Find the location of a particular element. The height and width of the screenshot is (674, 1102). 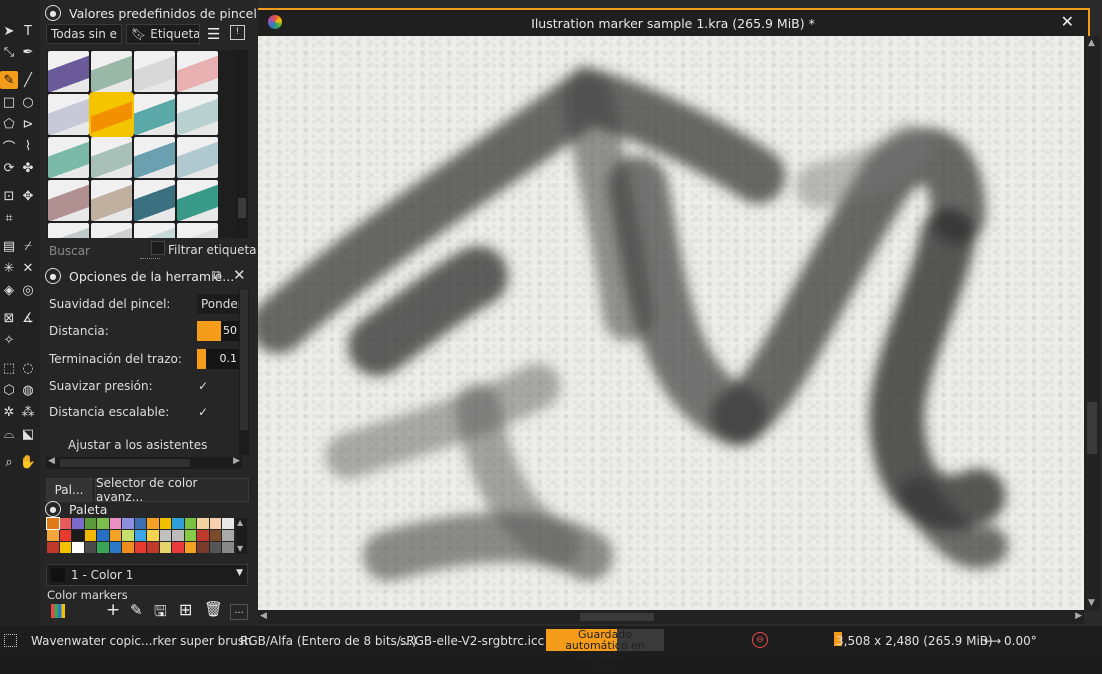

perspective-grid-icon: ⊠ is located at coordinates (9, 318).